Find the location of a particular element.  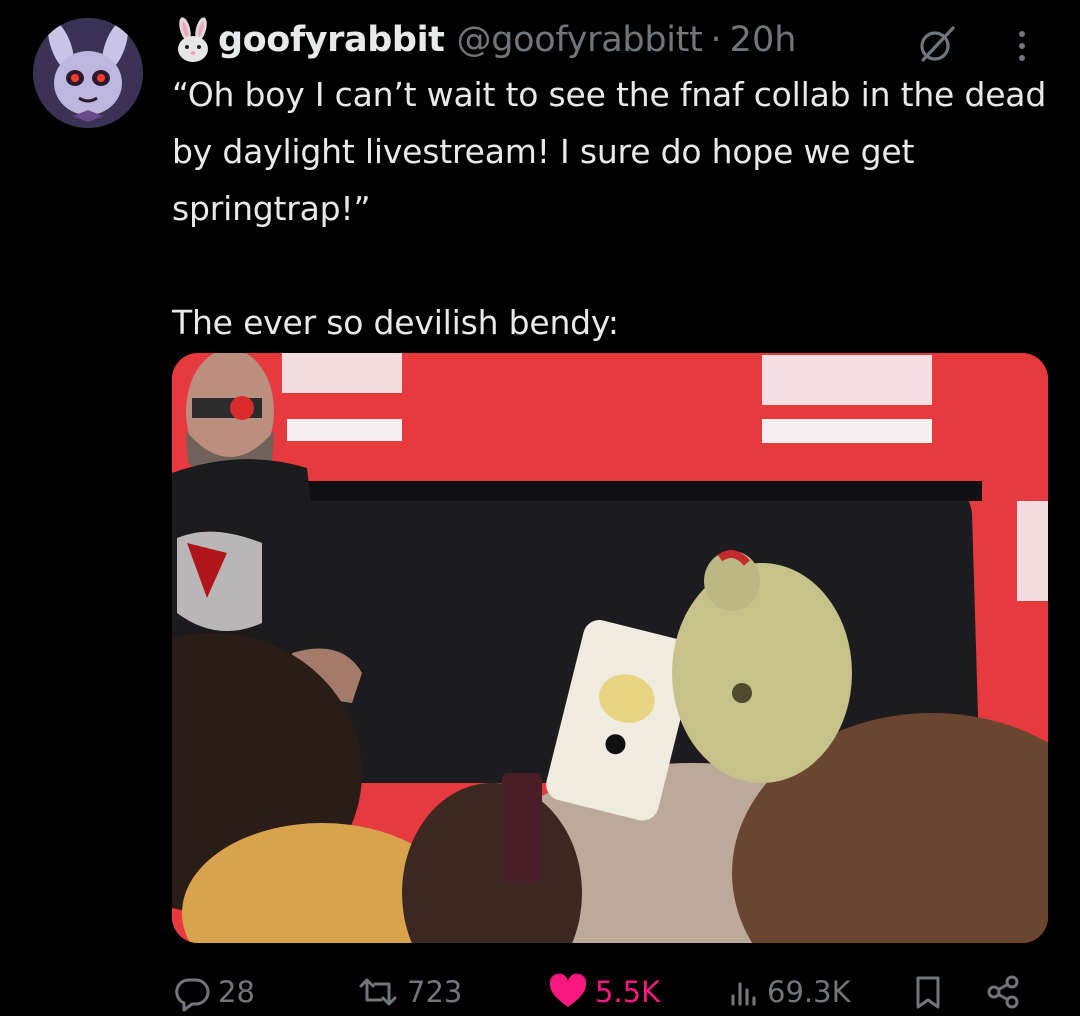

reply-icon is located at coordinates (192, 995).